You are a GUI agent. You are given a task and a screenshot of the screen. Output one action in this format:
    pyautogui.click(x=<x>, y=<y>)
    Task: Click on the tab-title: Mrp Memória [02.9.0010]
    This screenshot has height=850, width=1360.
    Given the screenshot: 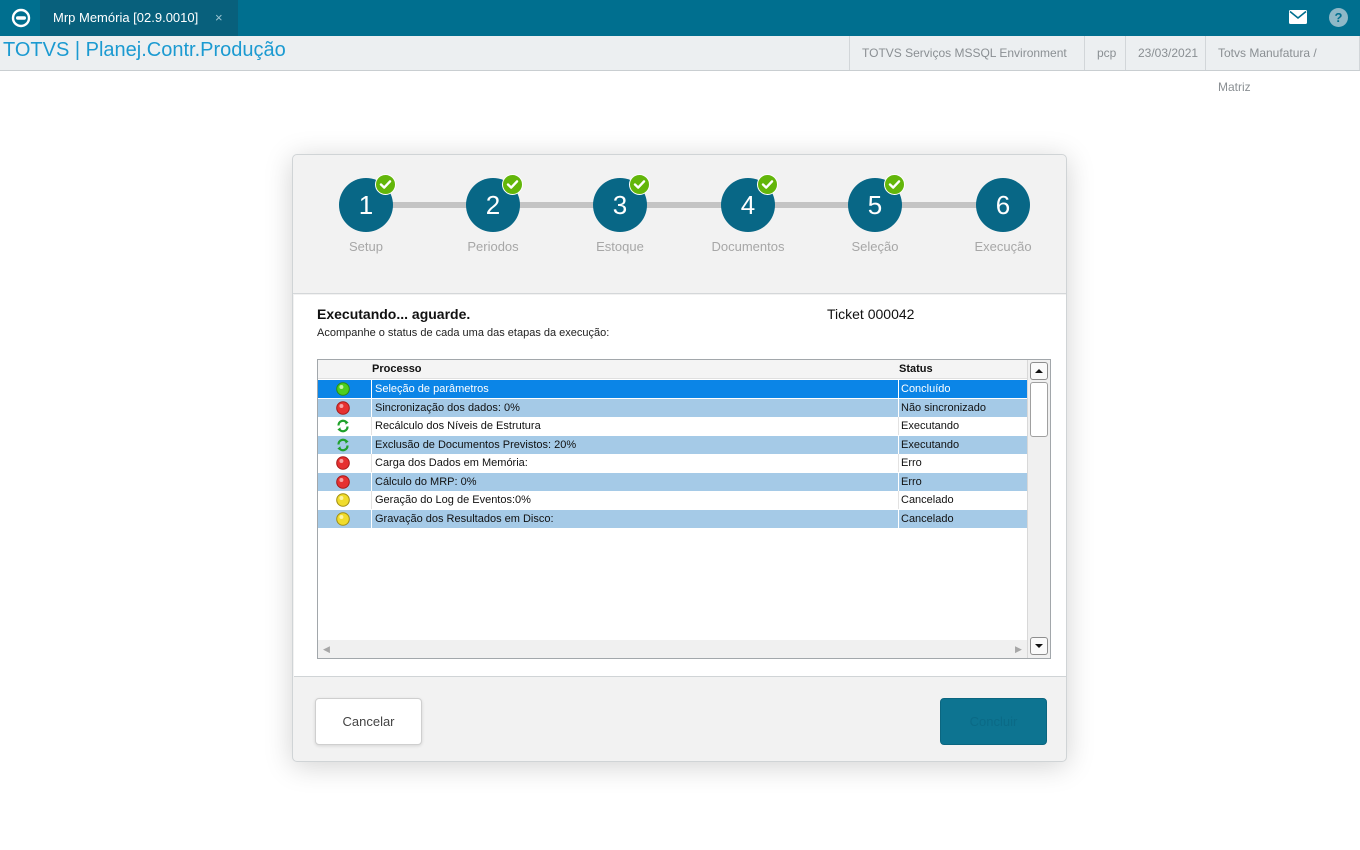 What is the action you would take?
    pyautogui.click(x=126, y=17)
    